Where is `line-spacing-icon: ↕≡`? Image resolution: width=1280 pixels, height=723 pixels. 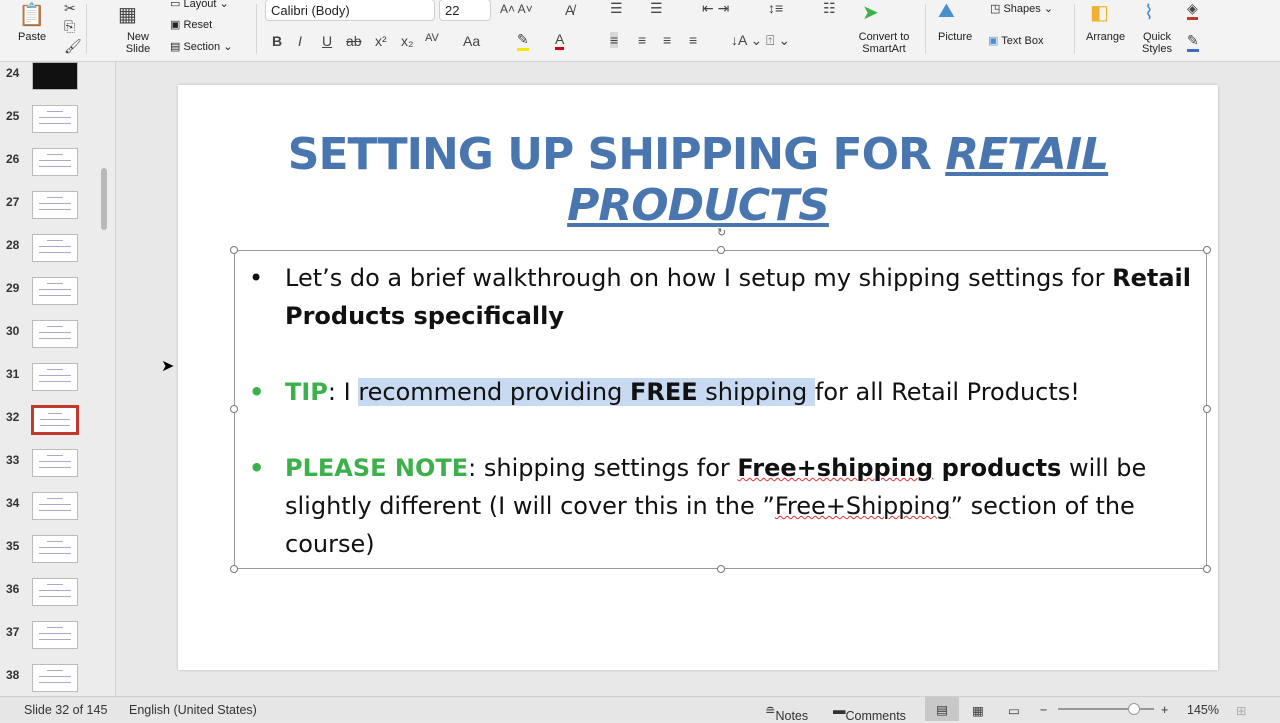 line-spacing-icon: ↕≡ is located at coordinates (775, 8).